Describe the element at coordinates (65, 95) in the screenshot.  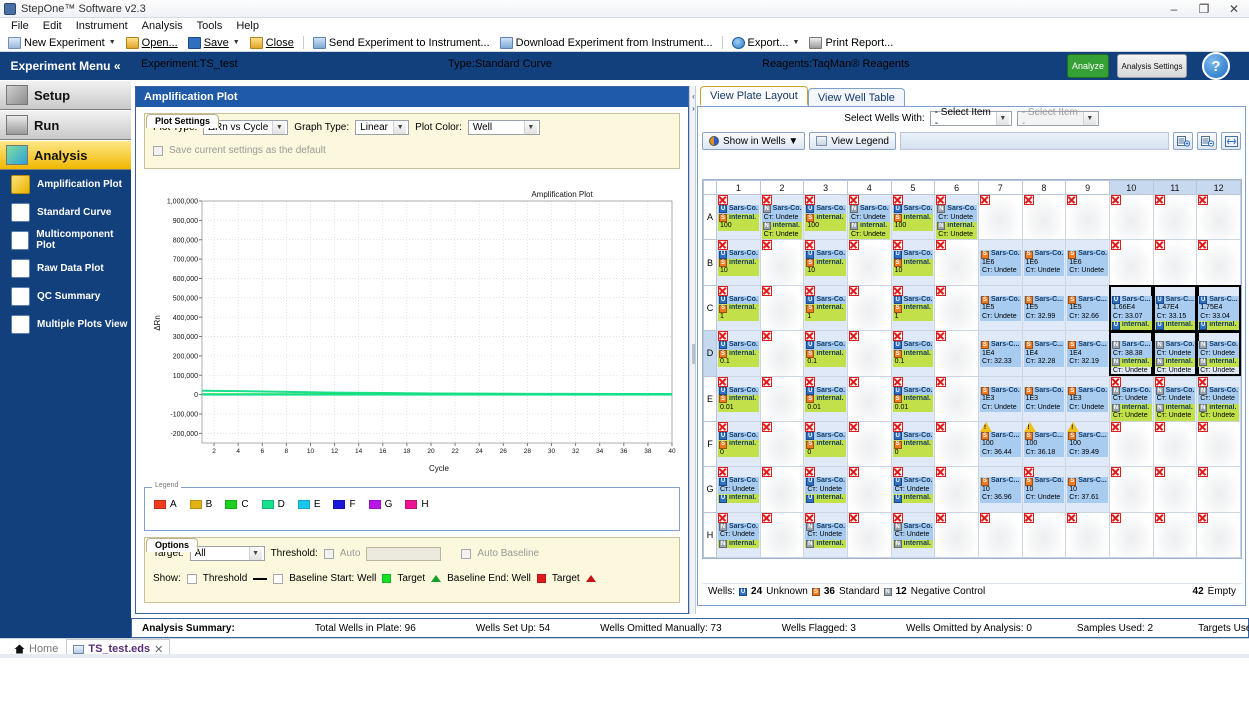
I see `sidebar-section-setup: Setup` at that location.